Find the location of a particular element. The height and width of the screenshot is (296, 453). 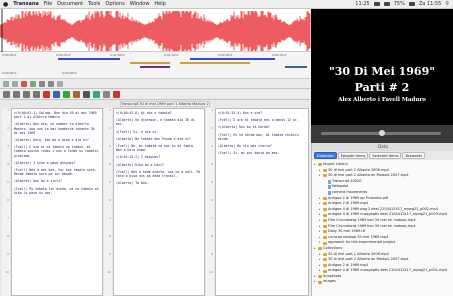

close-icon is located at coordinates (116, 94).